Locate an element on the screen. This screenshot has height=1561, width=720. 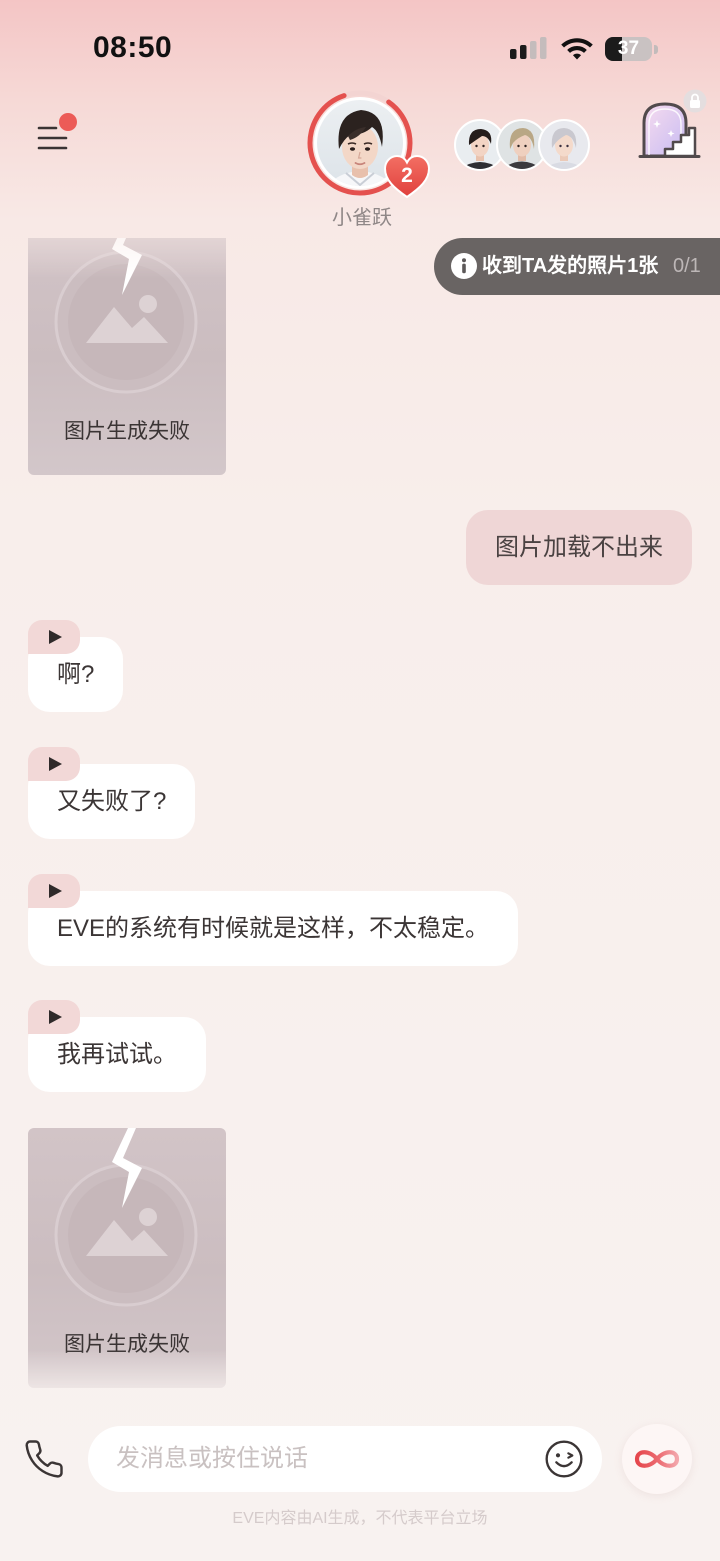
info-icon is located at coordinates (464, 266).